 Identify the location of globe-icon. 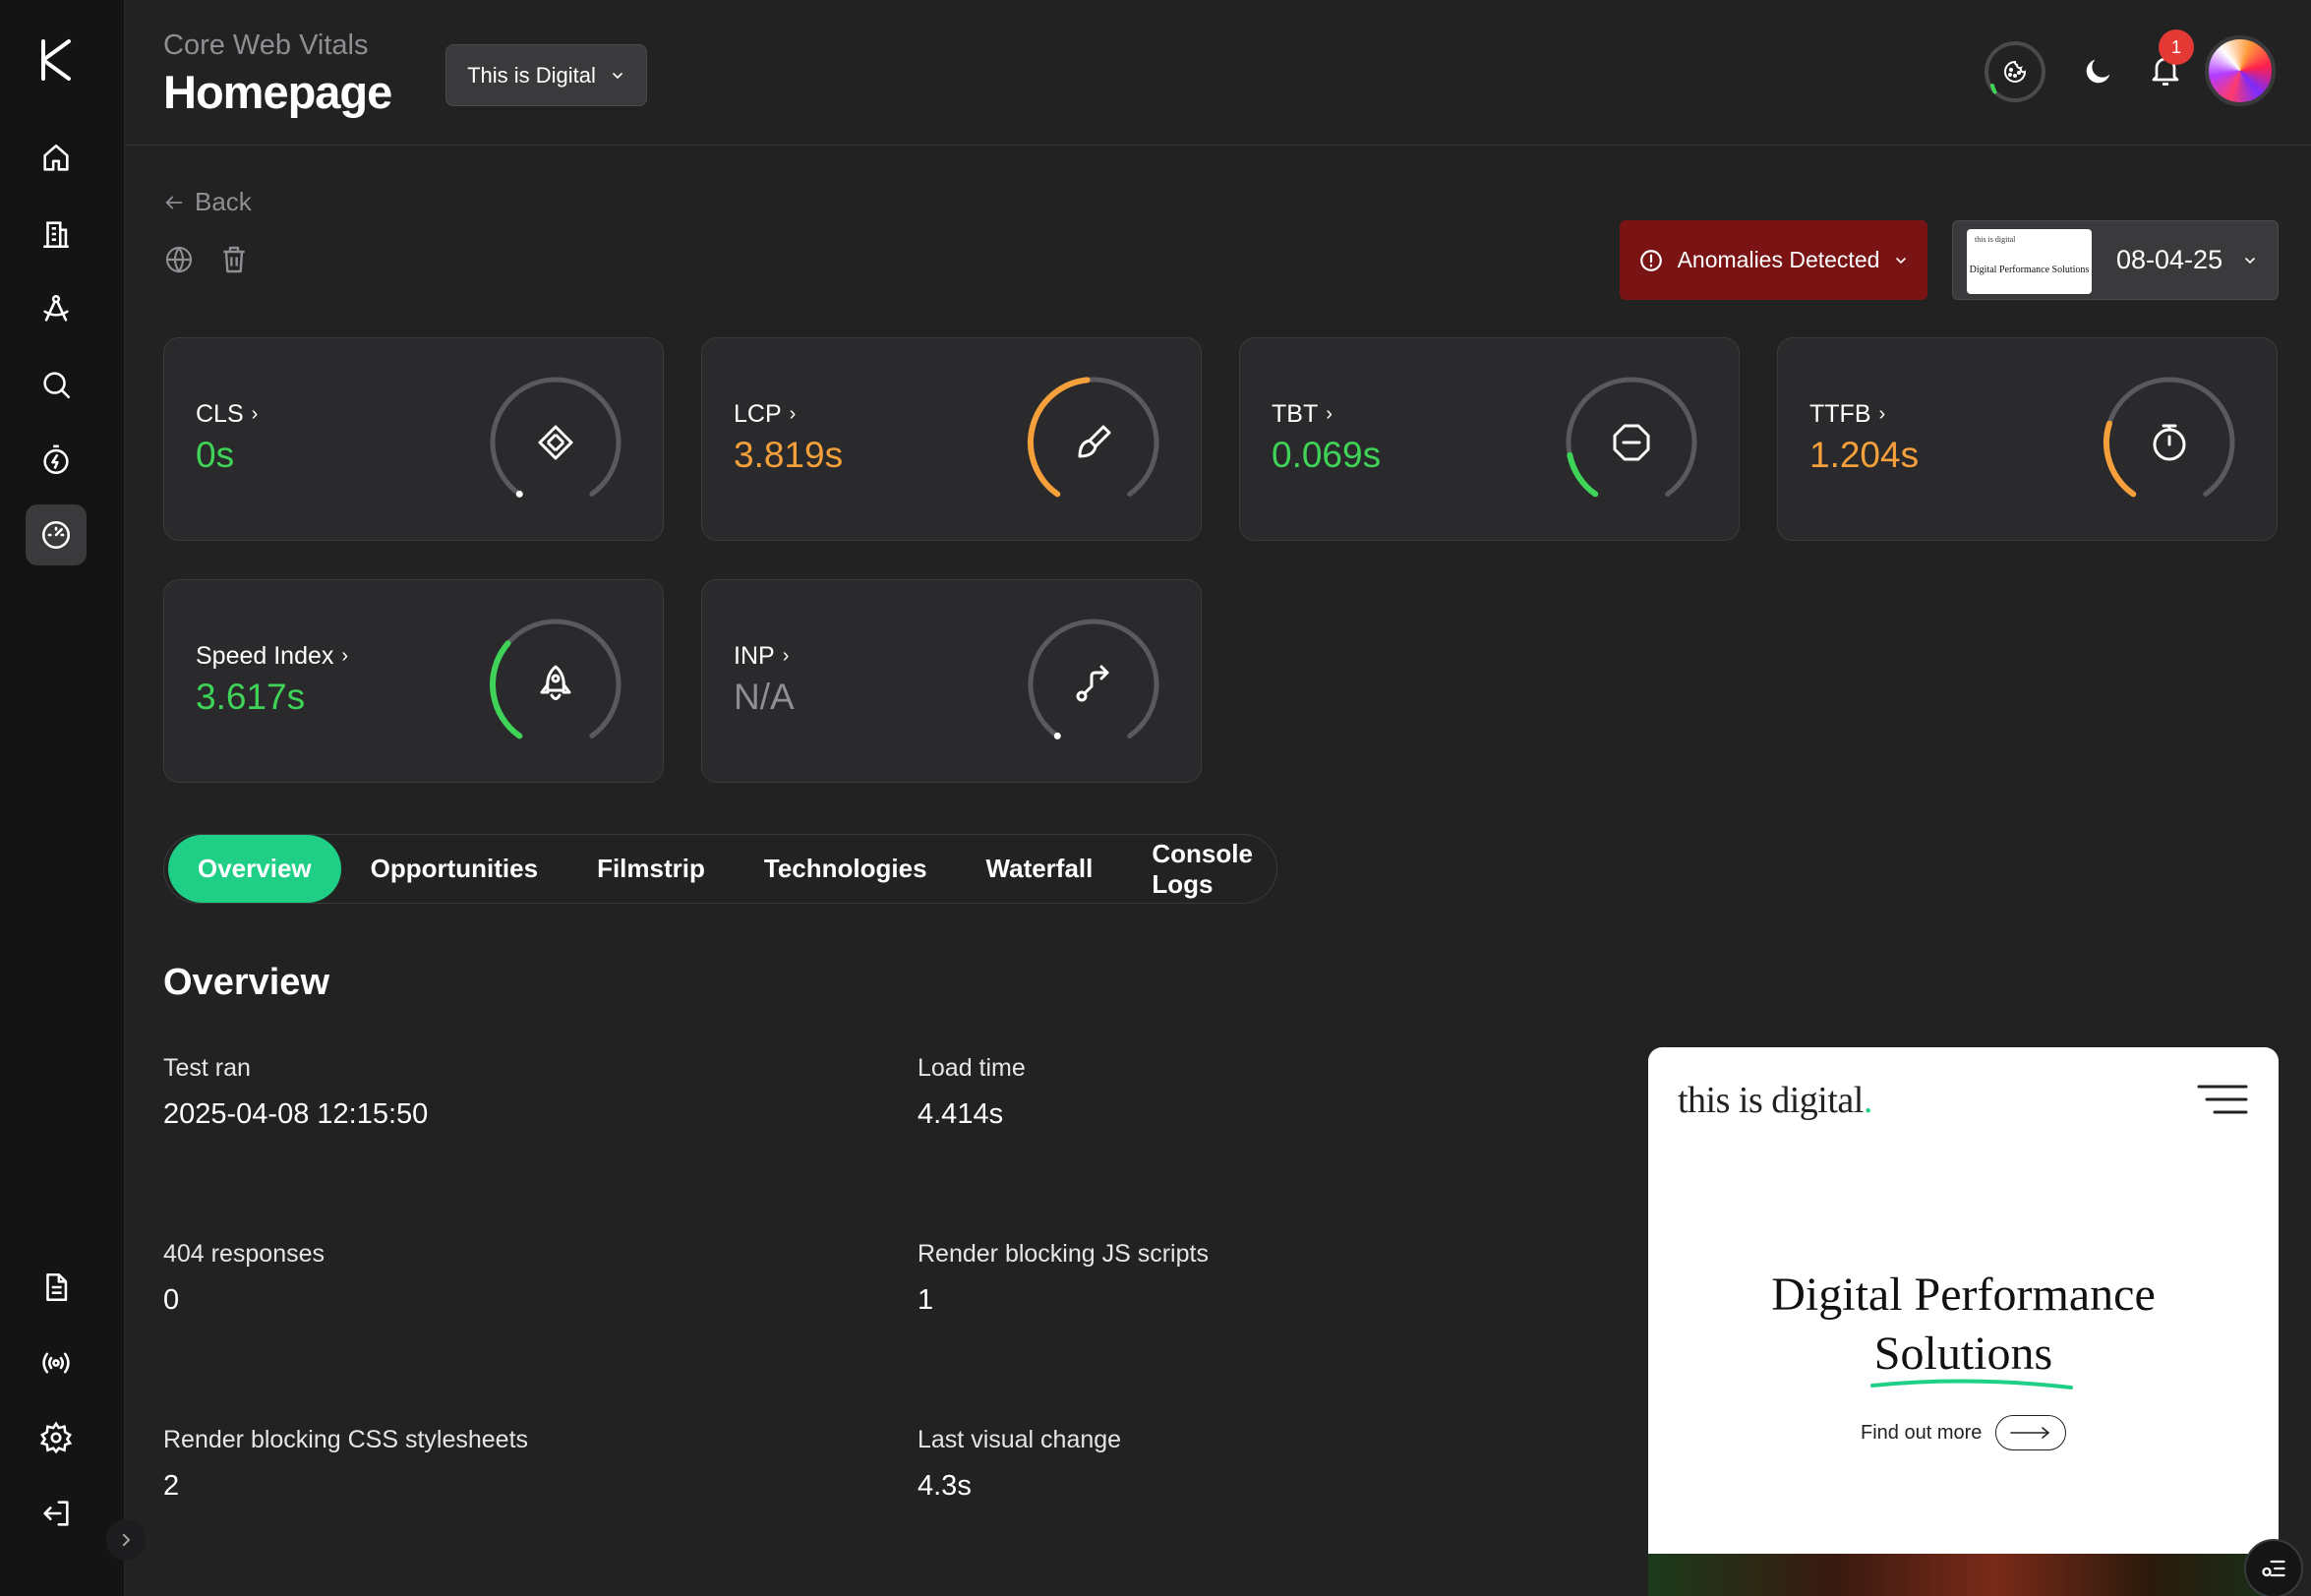
(179, 259).